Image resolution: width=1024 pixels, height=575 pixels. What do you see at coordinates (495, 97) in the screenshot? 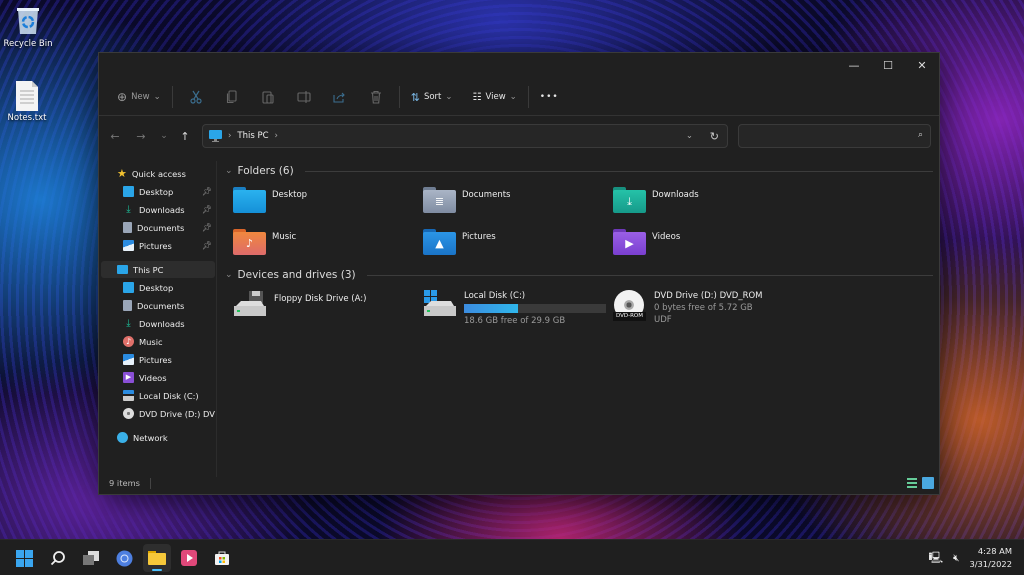
I see `view-button: ☷ View ⌄` at bounding box center [495, 97].